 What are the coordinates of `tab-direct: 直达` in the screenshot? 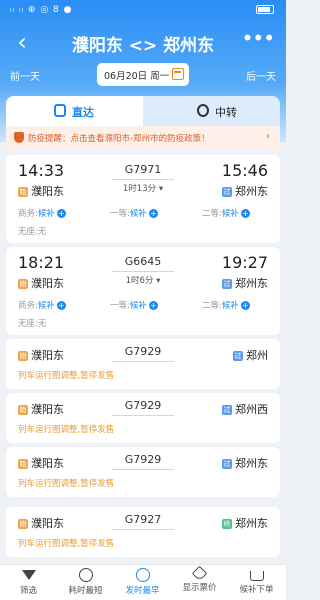 It's located at (74, 111).